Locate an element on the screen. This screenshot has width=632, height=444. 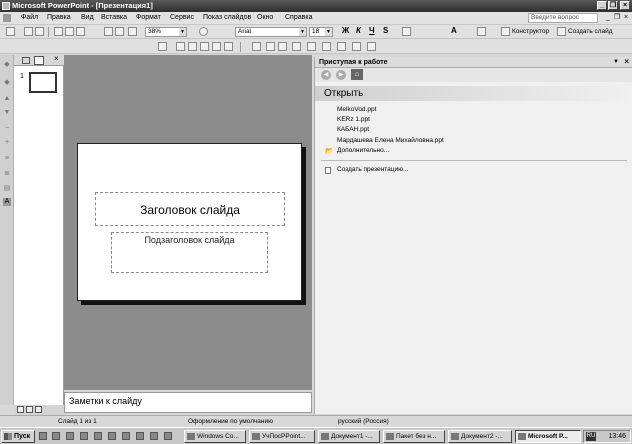
designer-button: Конструктор is located at coordinates (530, 31).